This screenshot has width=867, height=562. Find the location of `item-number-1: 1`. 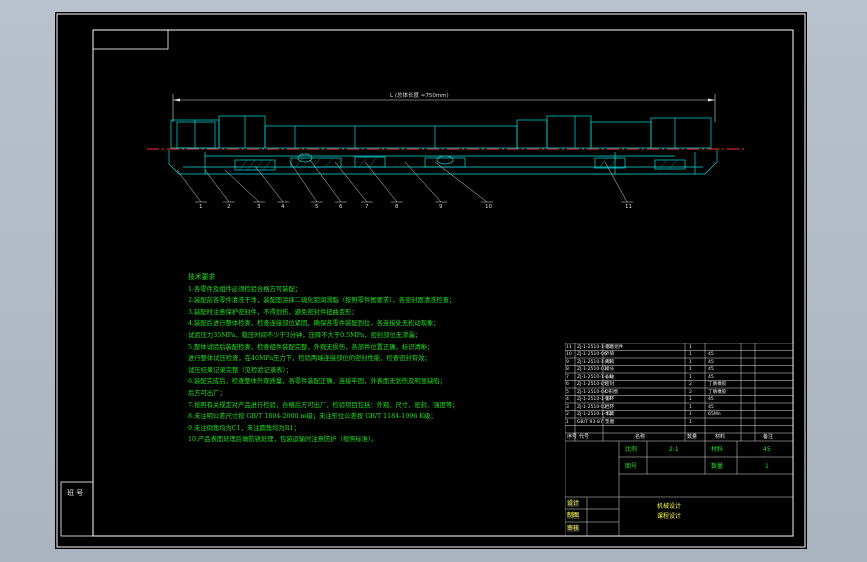

item-number-1: 1 is located at coordinates (201, 207).